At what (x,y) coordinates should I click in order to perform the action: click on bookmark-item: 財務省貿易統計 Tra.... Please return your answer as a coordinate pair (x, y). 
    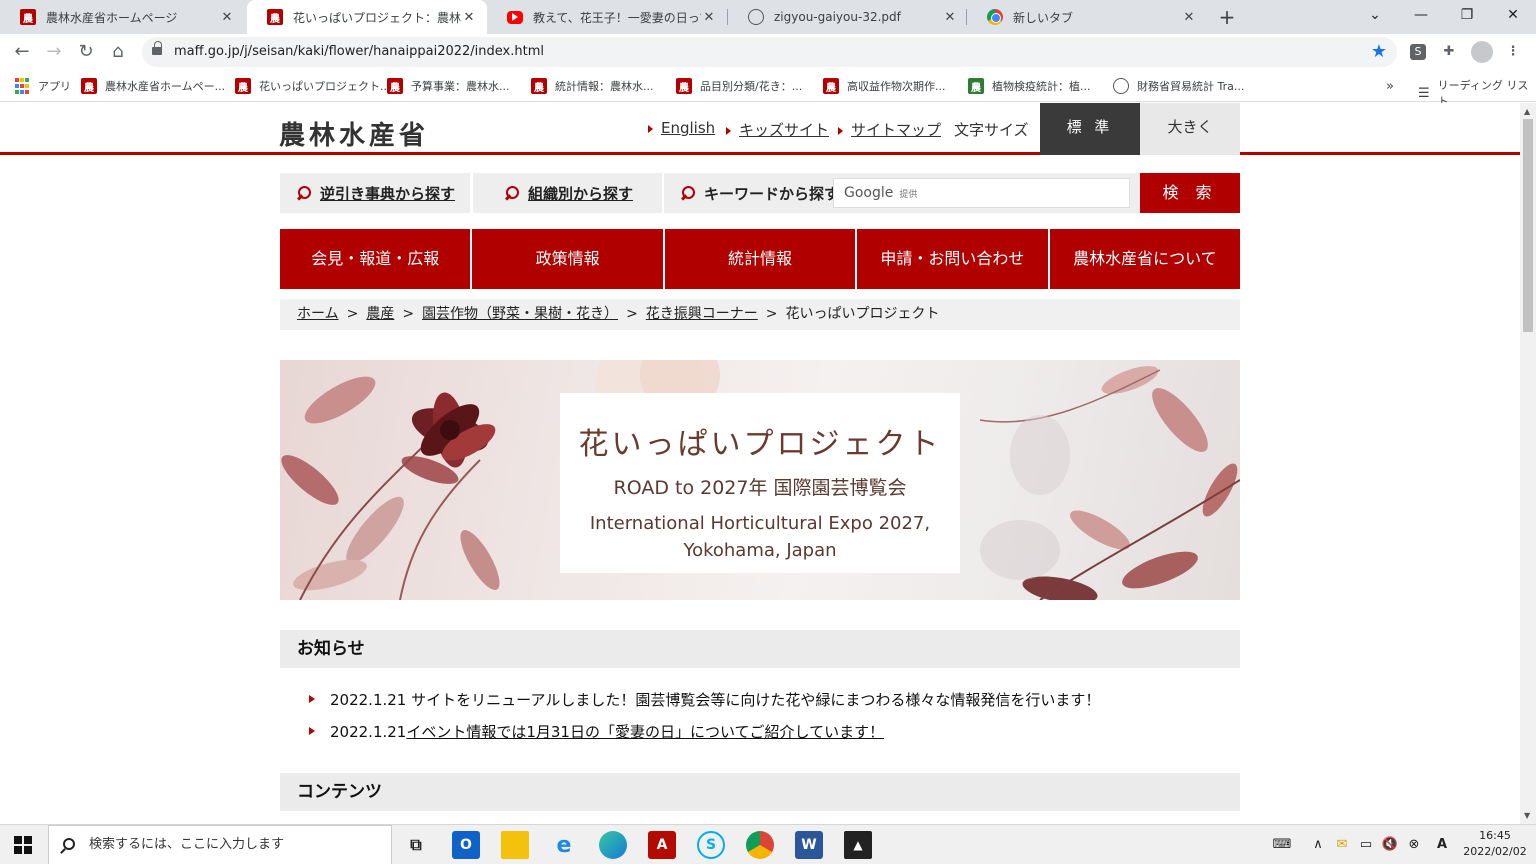
    Looking at the image, I should click on (1178, 86).